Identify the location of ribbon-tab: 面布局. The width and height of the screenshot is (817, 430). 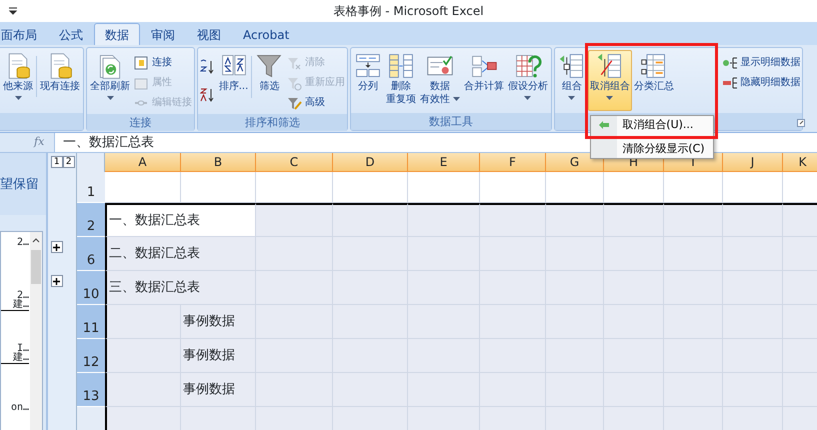
(24, 34).